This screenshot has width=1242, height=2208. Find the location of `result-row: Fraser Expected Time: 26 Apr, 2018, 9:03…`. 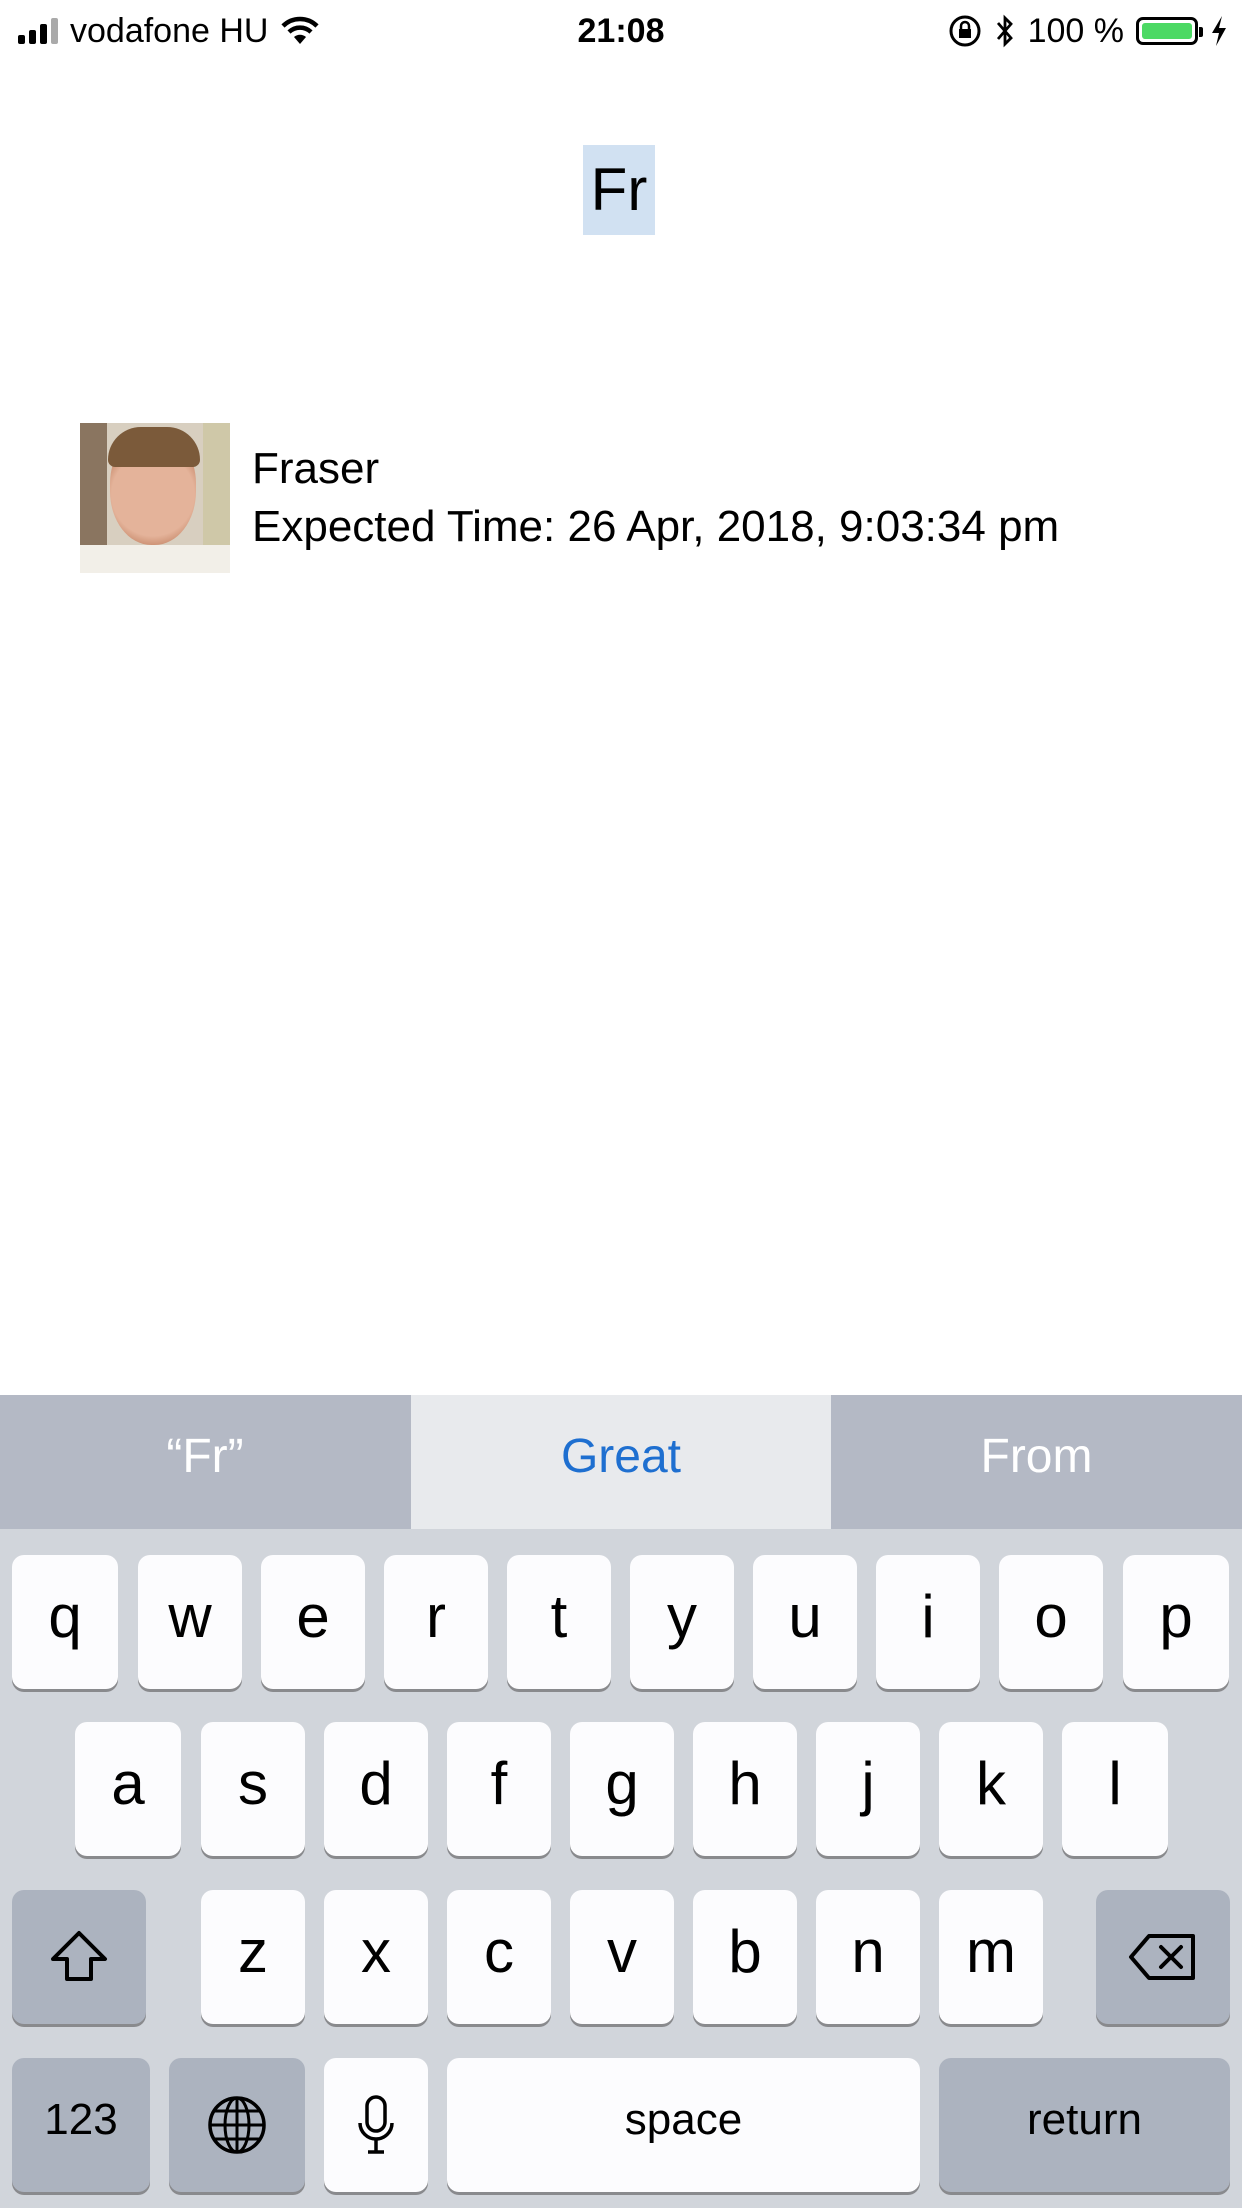

result-row: Fraser Expected Time: 26 Apr, 2018, 9:03… is located at coordinates (569, 498).